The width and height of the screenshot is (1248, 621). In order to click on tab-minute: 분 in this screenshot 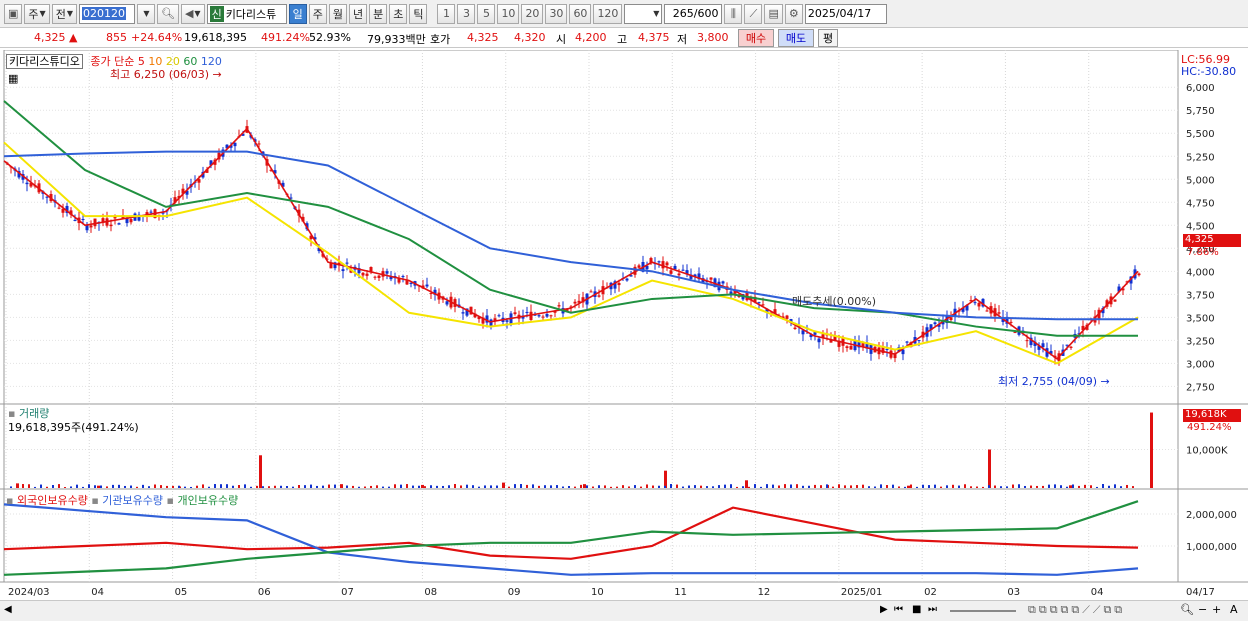, I will do `click(378, 13)`.